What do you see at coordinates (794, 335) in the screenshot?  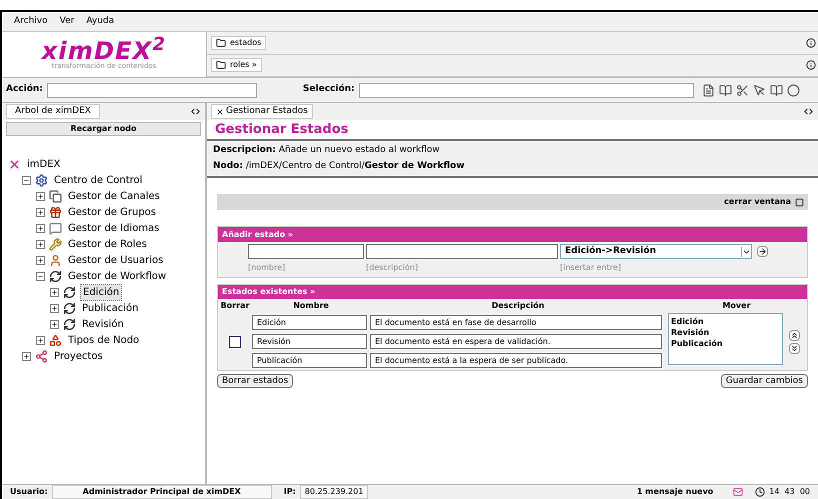 I see `move-up-icon` at bounding box center [794, 335].